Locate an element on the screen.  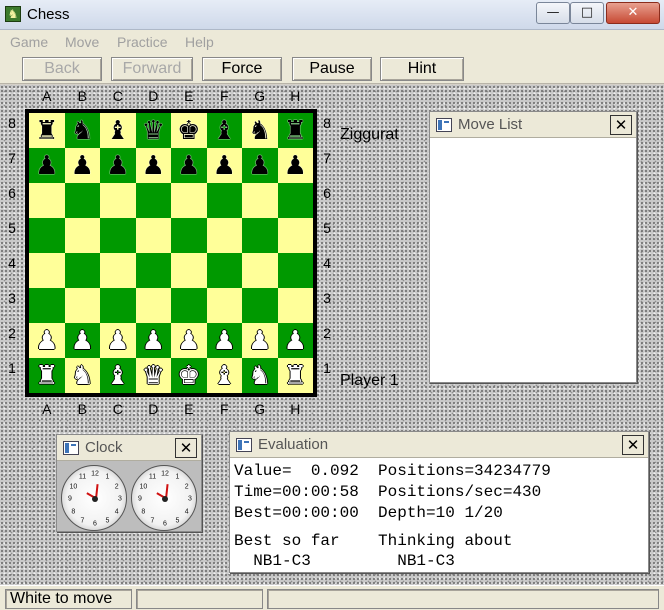
move-list-titlebar: Move List ✕ is located at coordinates (533, 125).